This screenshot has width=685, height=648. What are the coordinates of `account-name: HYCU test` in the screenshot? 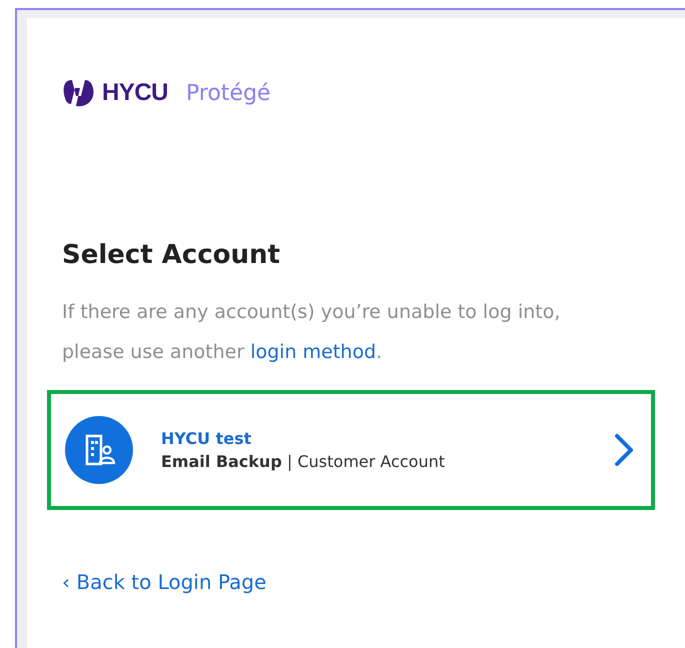 It's located at (206, 438).